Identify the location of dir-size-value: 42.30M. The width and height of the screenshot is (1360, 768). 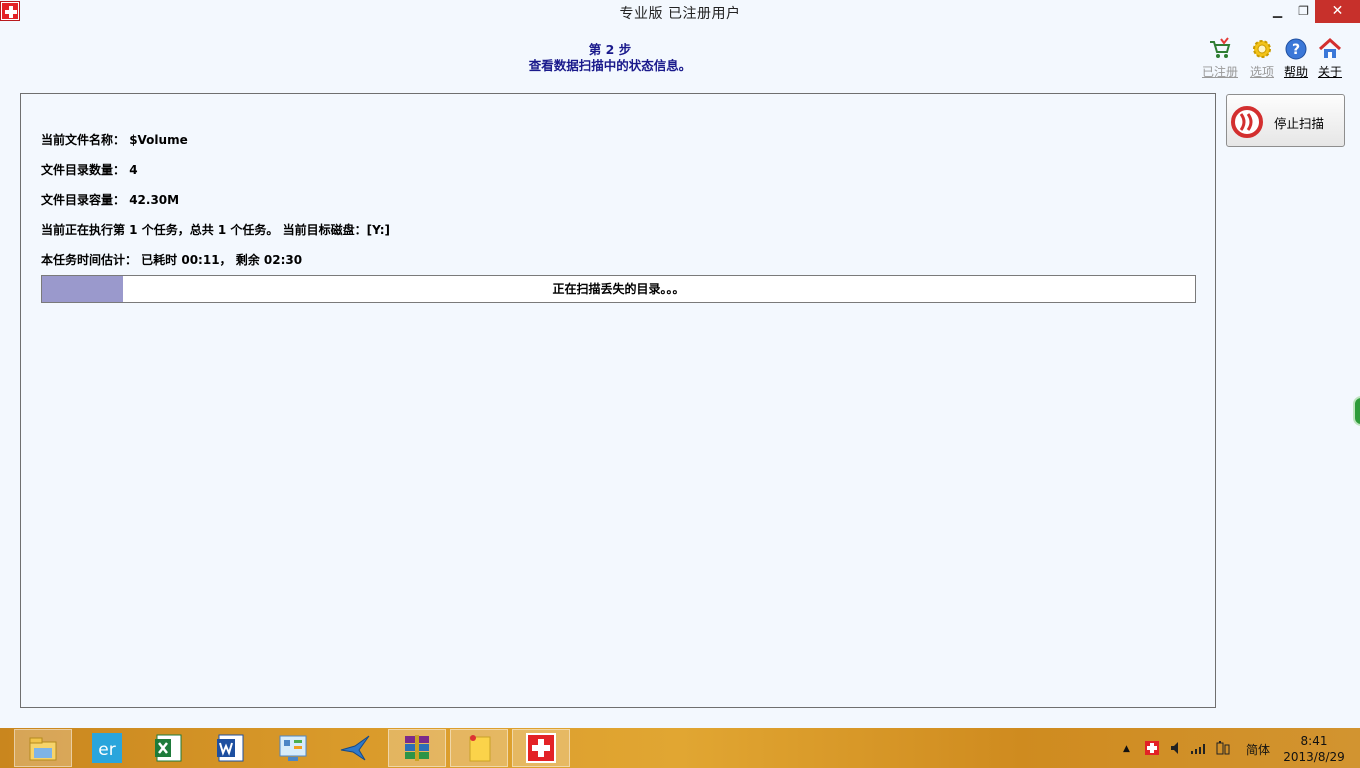
(154, 200).